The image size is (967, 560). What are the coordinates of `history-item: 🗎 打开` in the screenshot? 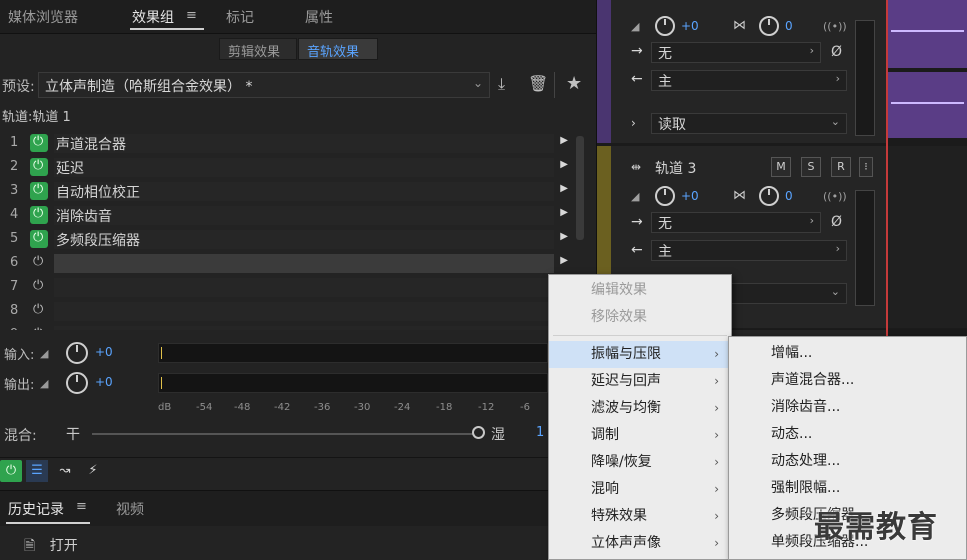 It's located at (51, 547).